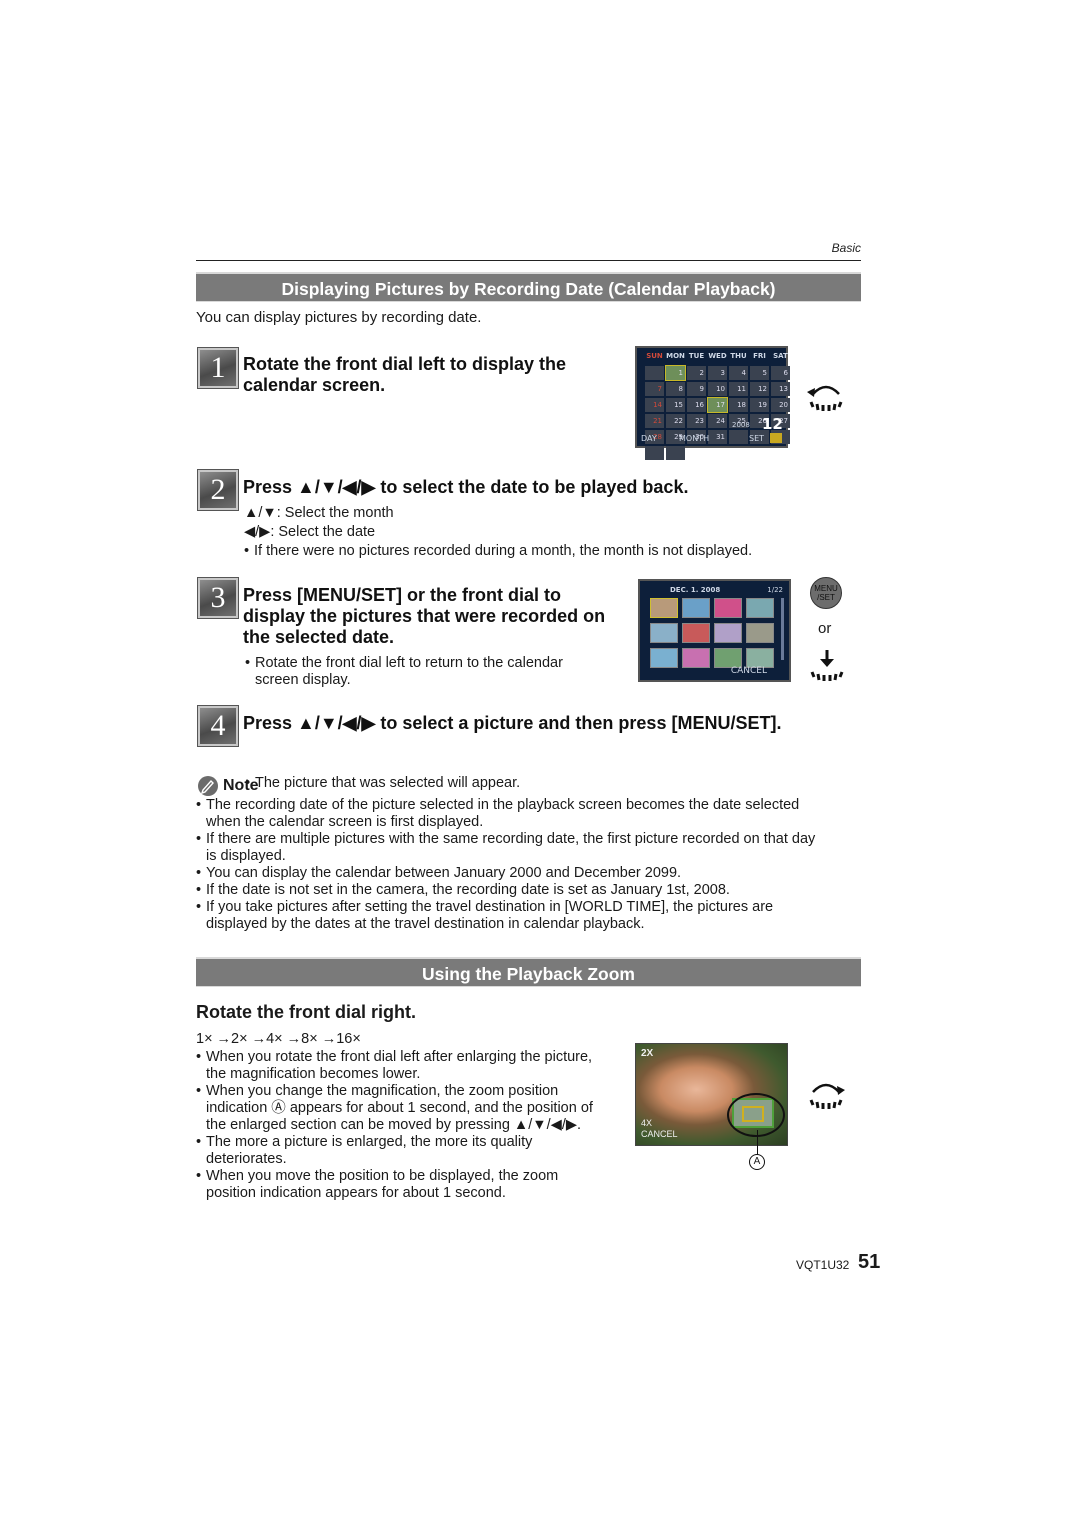 This screenshot has height=1526, width=1080. I want to click on note-title: Note, so click(241, 785).